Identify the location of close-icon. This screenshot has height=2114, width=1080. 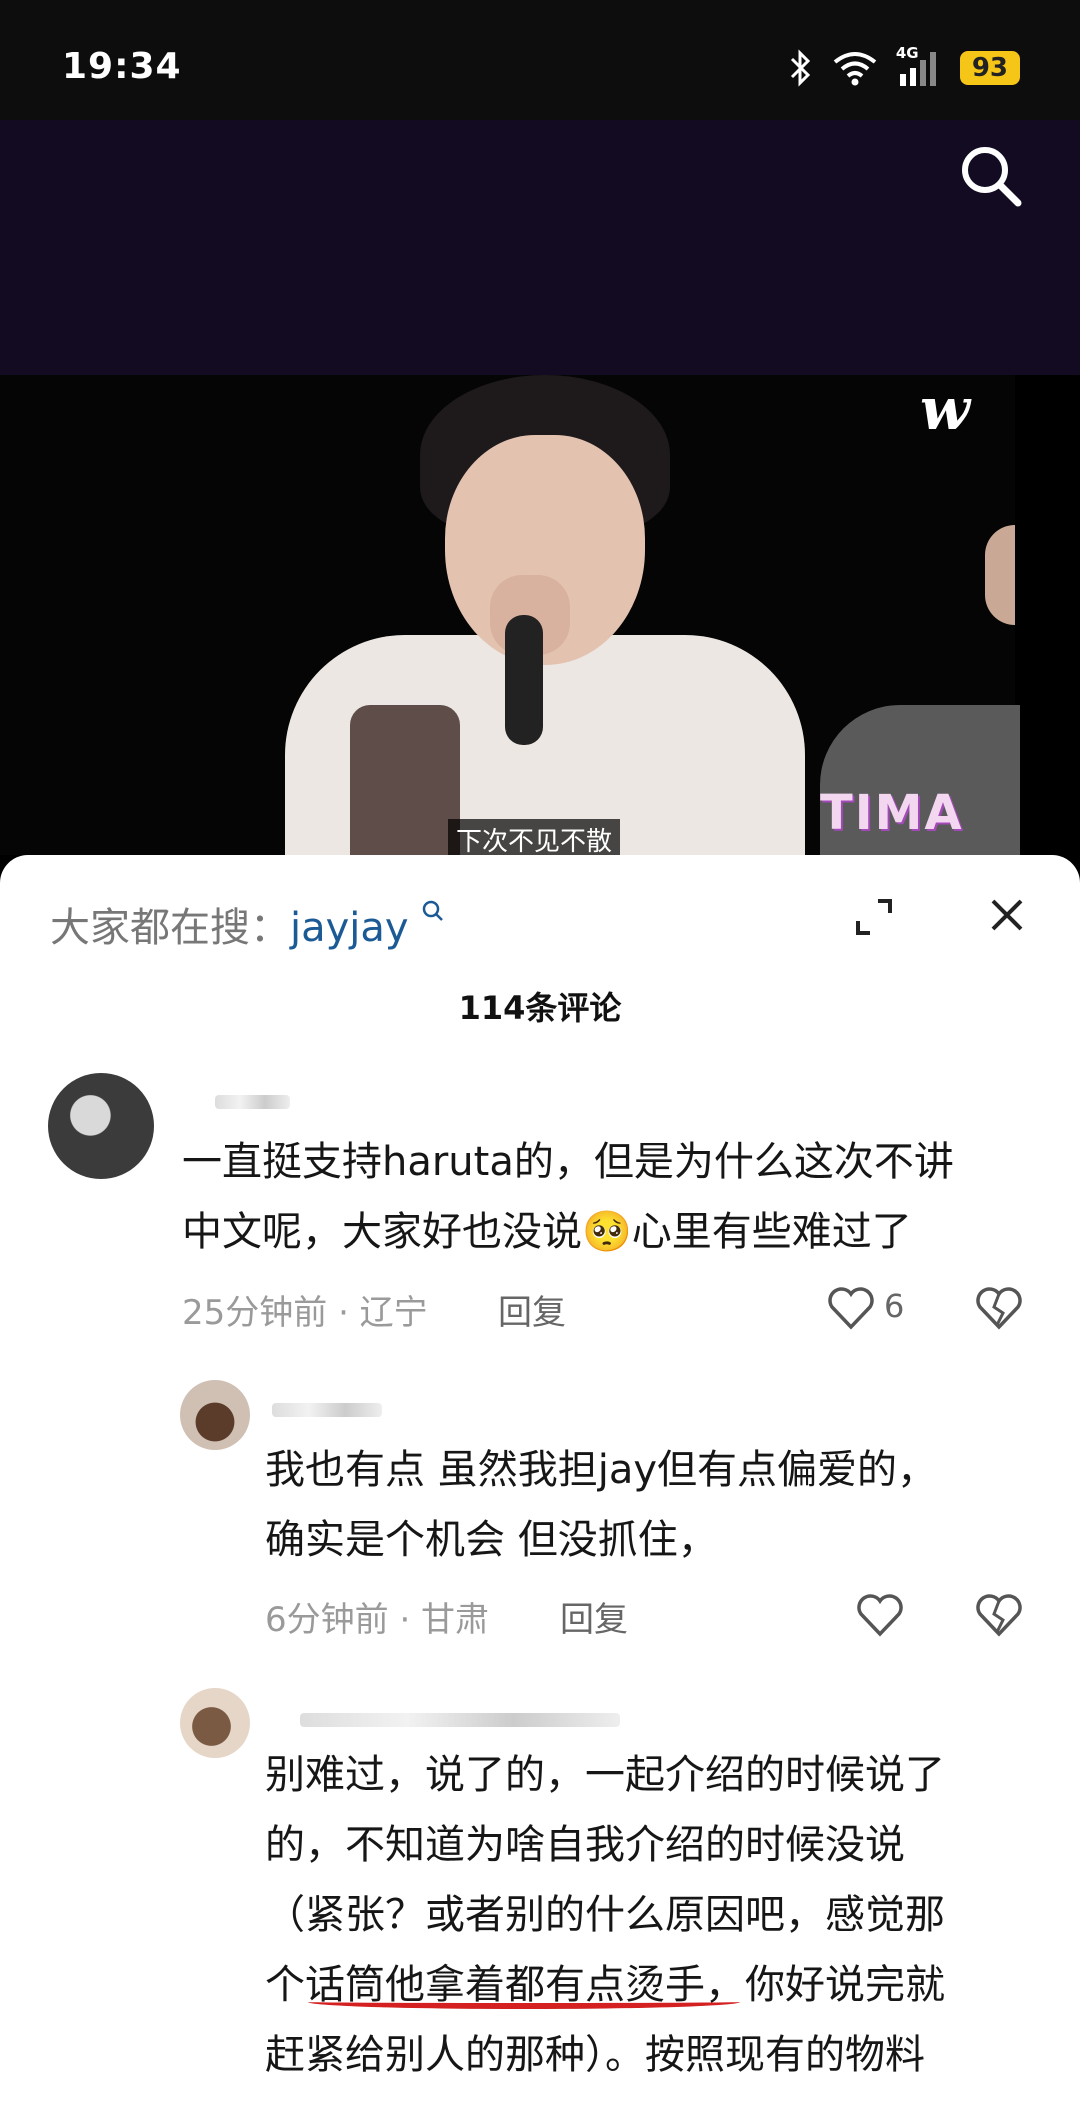
(1007, 915).